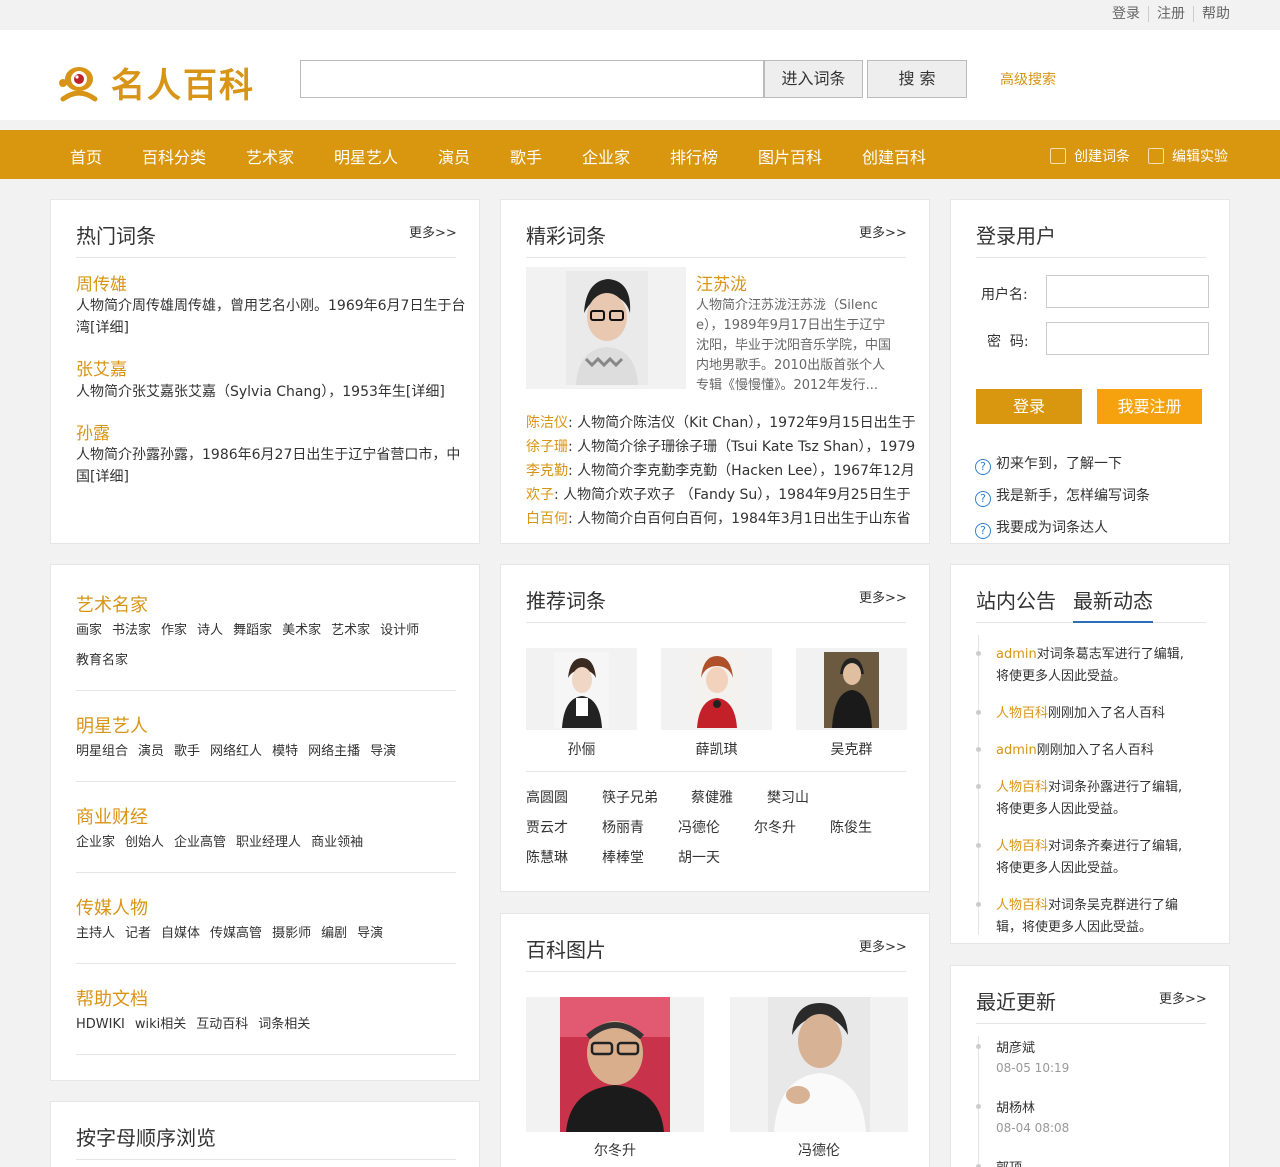 Image resolution: width=1280 pixels, height=1167 pixels. What do you see at coordinates (606, 156) in the screenshot?
I see `nav-entrepreneurs: 企业家` at bounding box center [606, 156].